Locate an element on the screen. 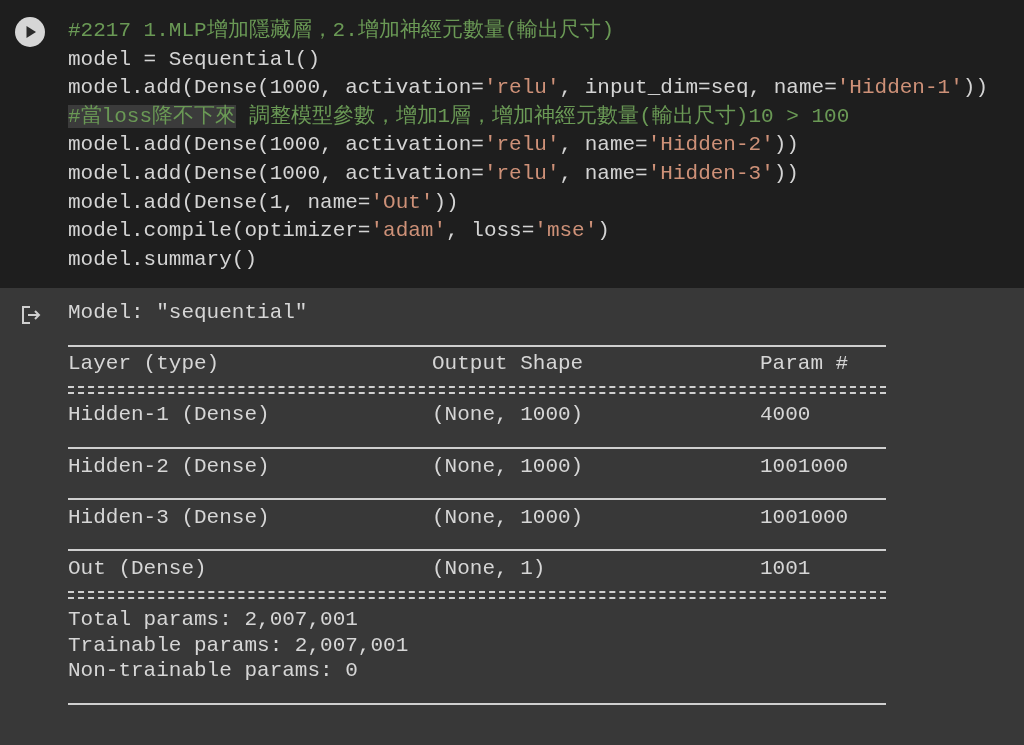  code-line: #2217 1.MLP增加隱藏層，2.增加神經元數量(輸出尺寸) is located at coordinates (342, 30).